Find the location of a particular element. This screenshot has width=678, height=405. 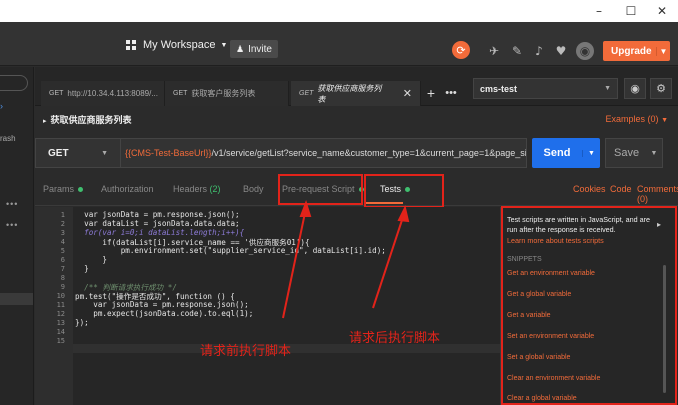

annotation-after: 请求后执行脚本 is located at coordinates (395, 338).